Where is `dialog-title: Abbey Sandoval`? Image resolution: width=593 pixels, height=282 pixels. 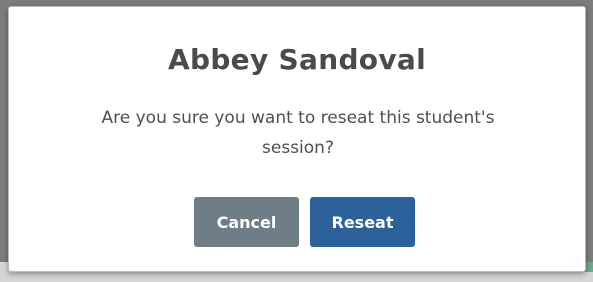
dialog-title: Abbey Sandoval is located at coordinates (297, 59).